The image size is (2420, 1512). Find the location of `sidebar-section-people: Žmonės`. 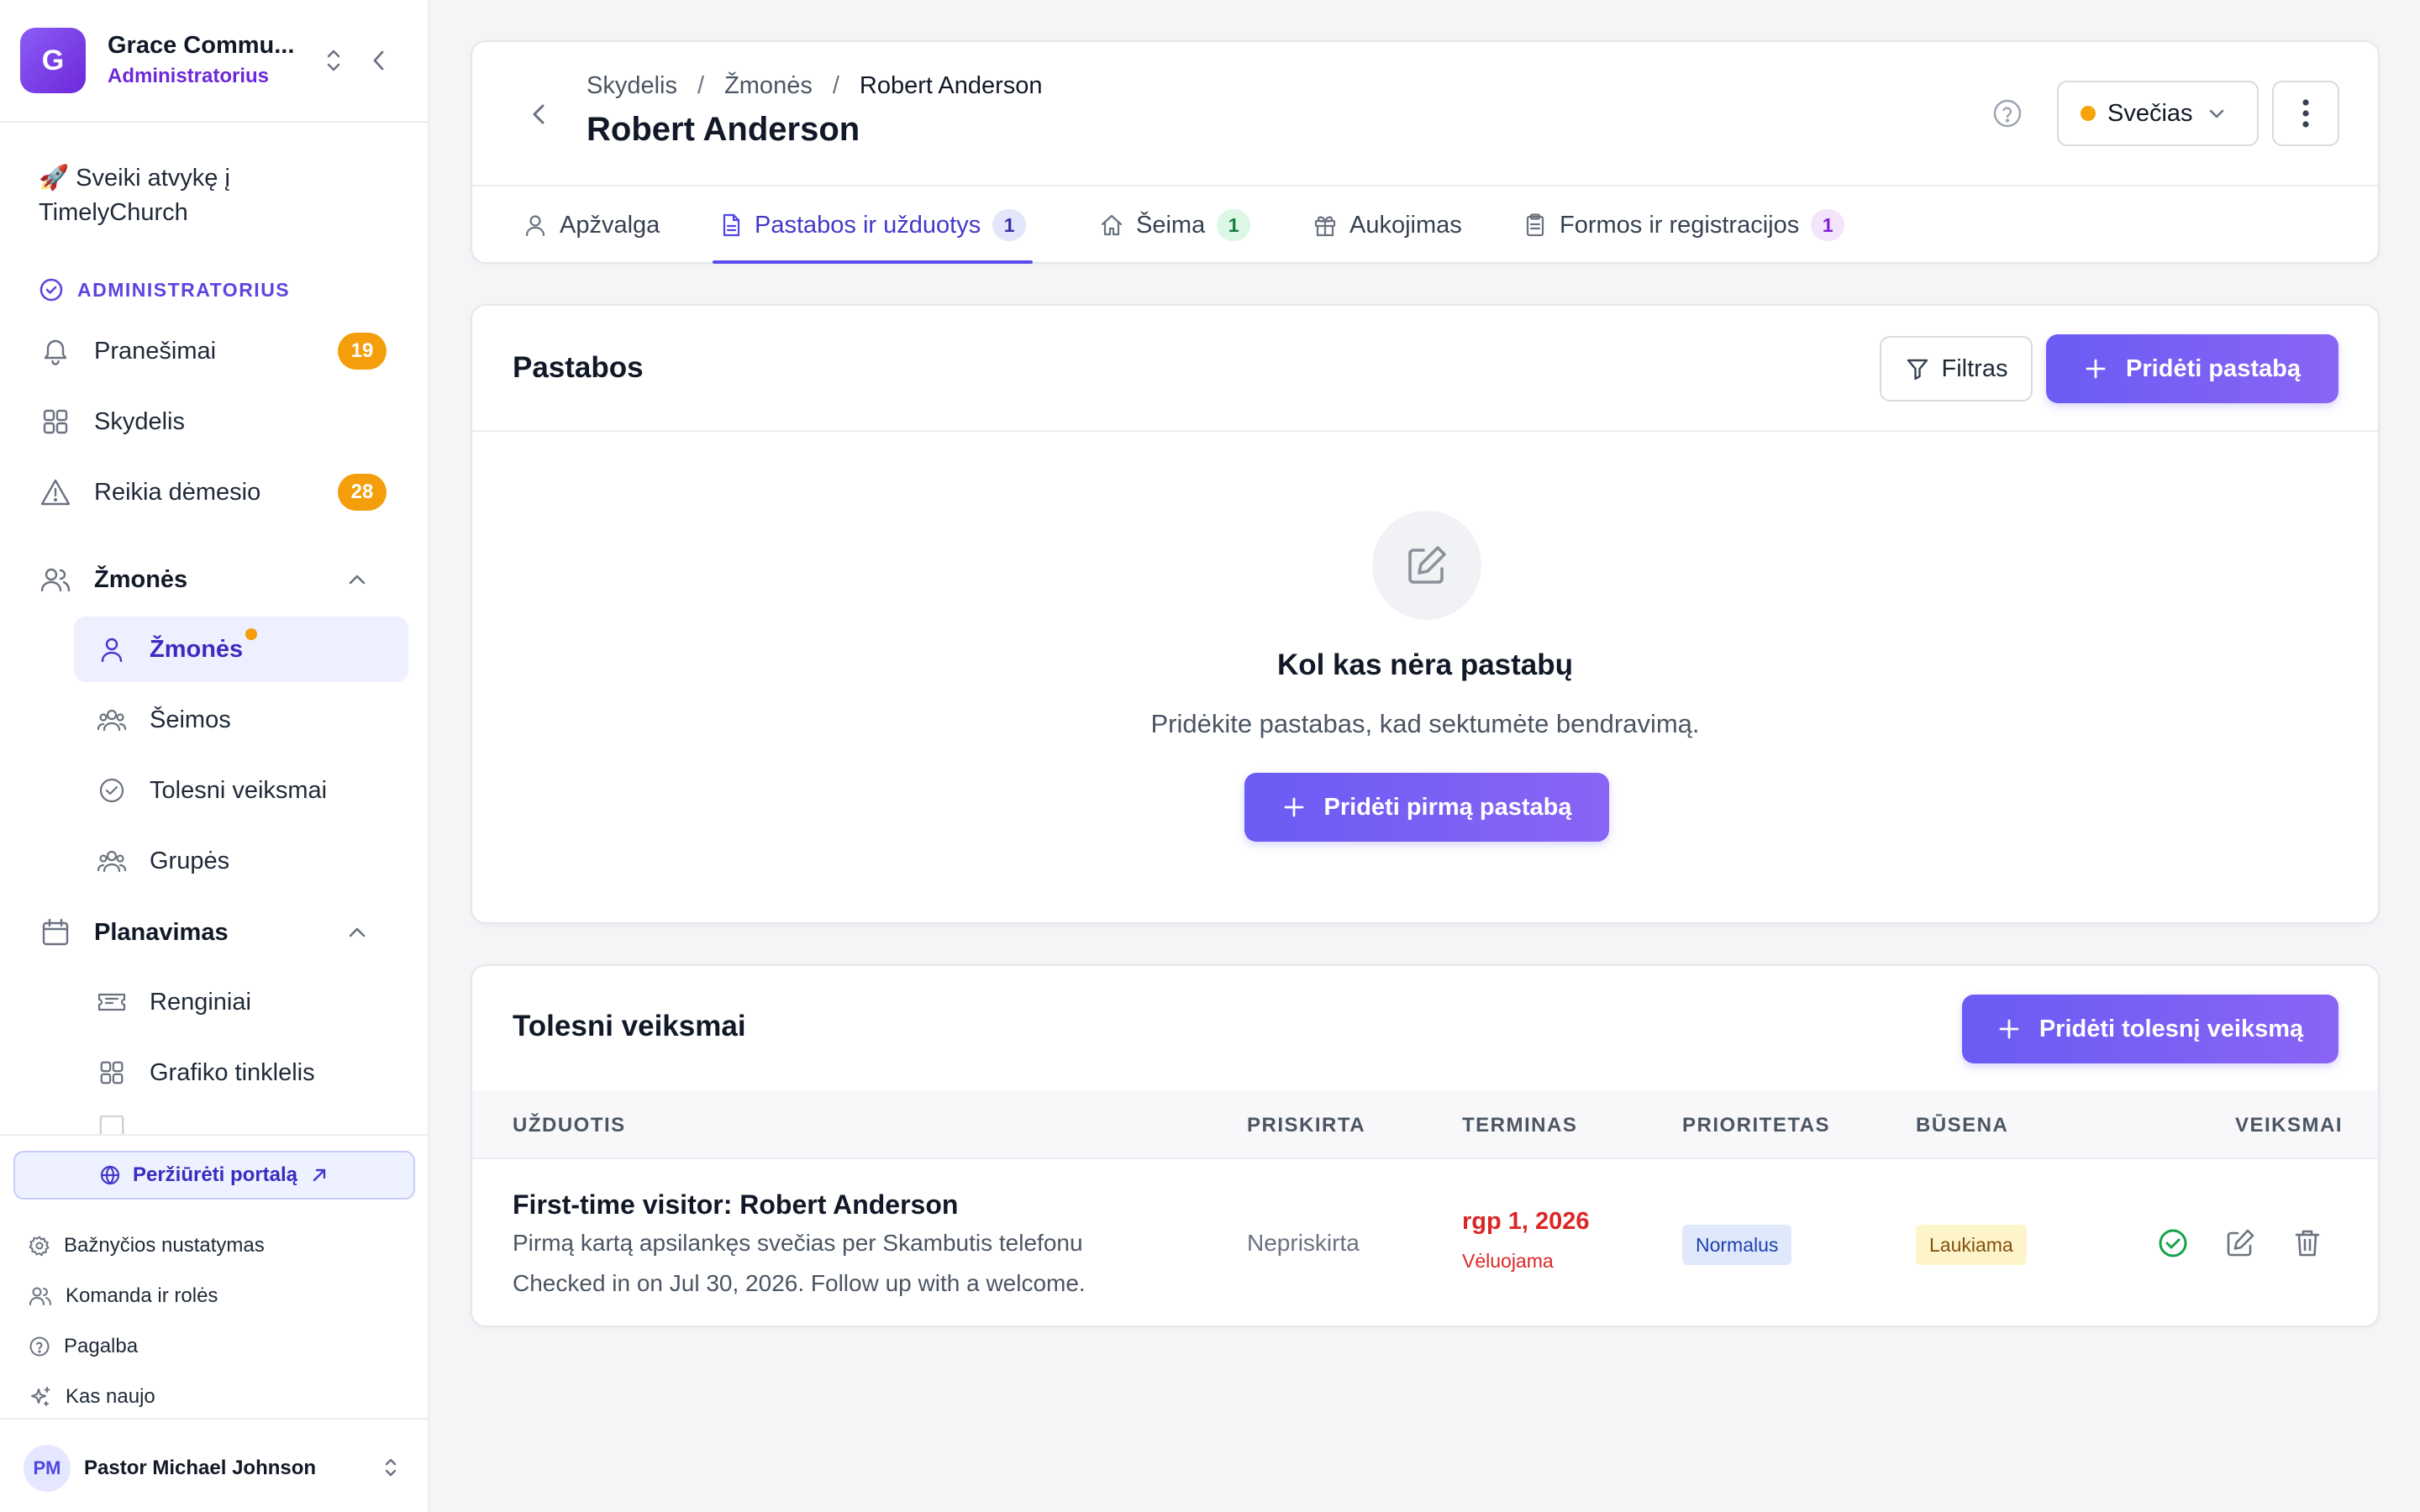

sidebar-section-people: Žmonės is located at coordinates (216, 579).